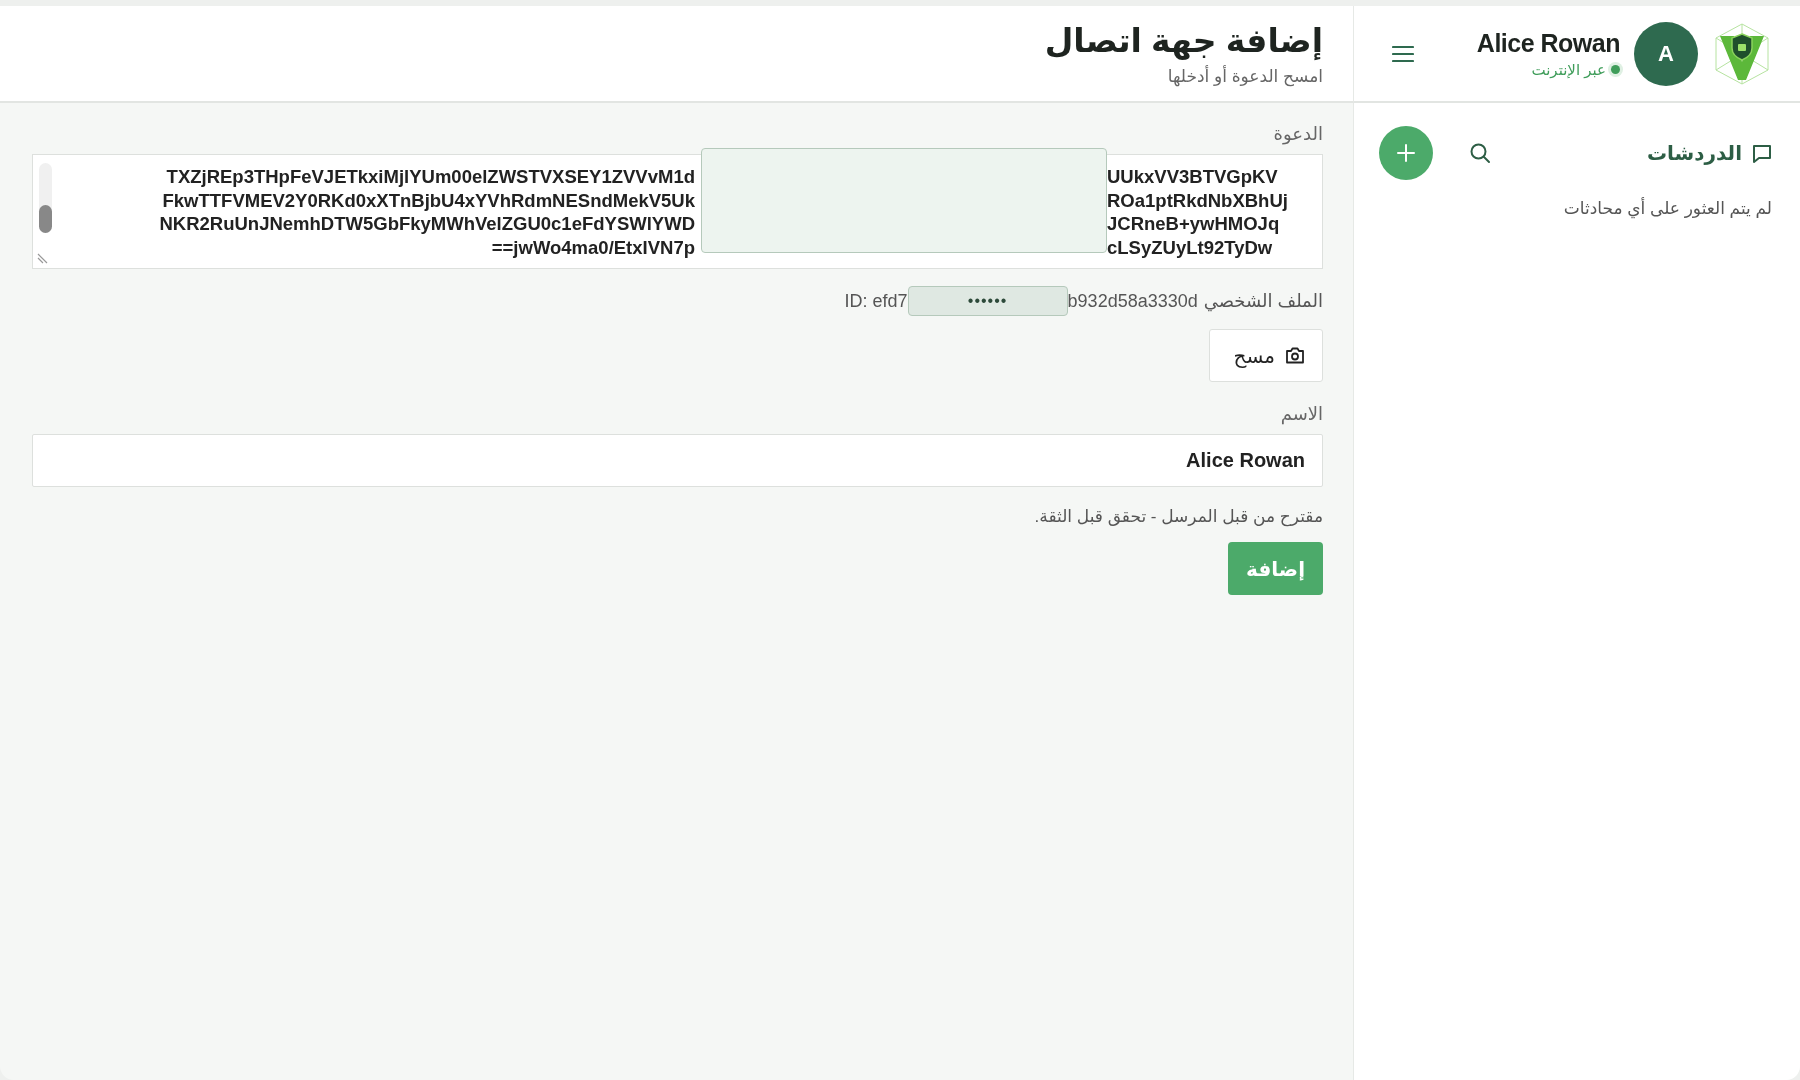 The height and width of the screenshot is (1080, 1800). Describe the element at coordinates (1178, 516) in the screenshot. I see `name-hint: مقترح من قبل المرسل - تحقق قبل الثقة.` at that location.